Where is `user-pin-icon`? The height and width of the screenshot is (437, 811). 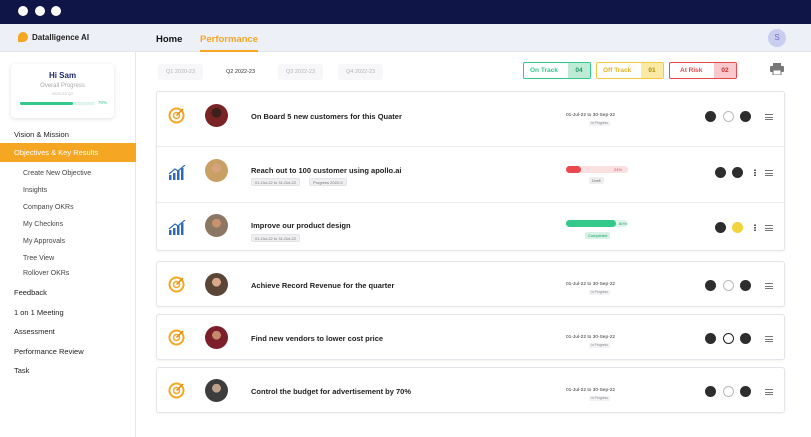 user-pin-icon is located at coordinates (737, 172).